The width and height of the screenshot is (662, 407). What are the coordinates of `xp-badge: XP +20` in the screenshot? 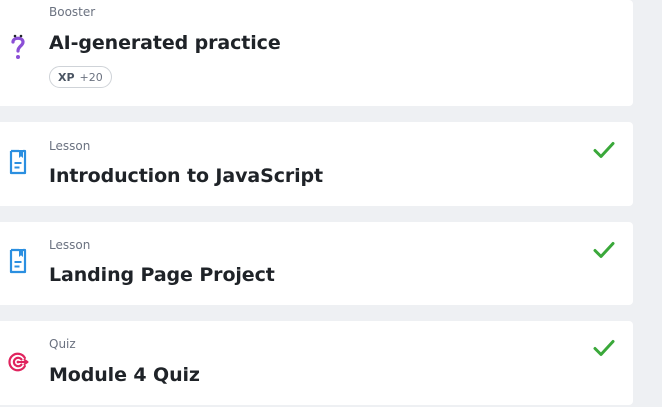 It's located at (80, 77).